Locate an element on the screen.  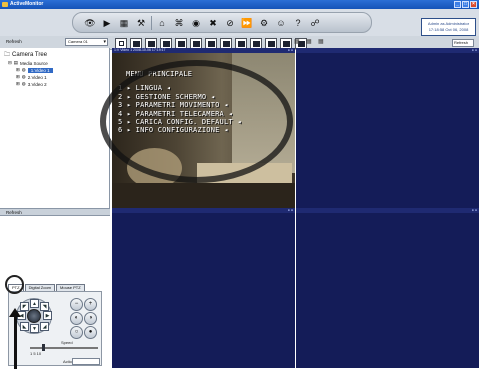
video-3-header: ● ● is located at coordinates (203, 210).